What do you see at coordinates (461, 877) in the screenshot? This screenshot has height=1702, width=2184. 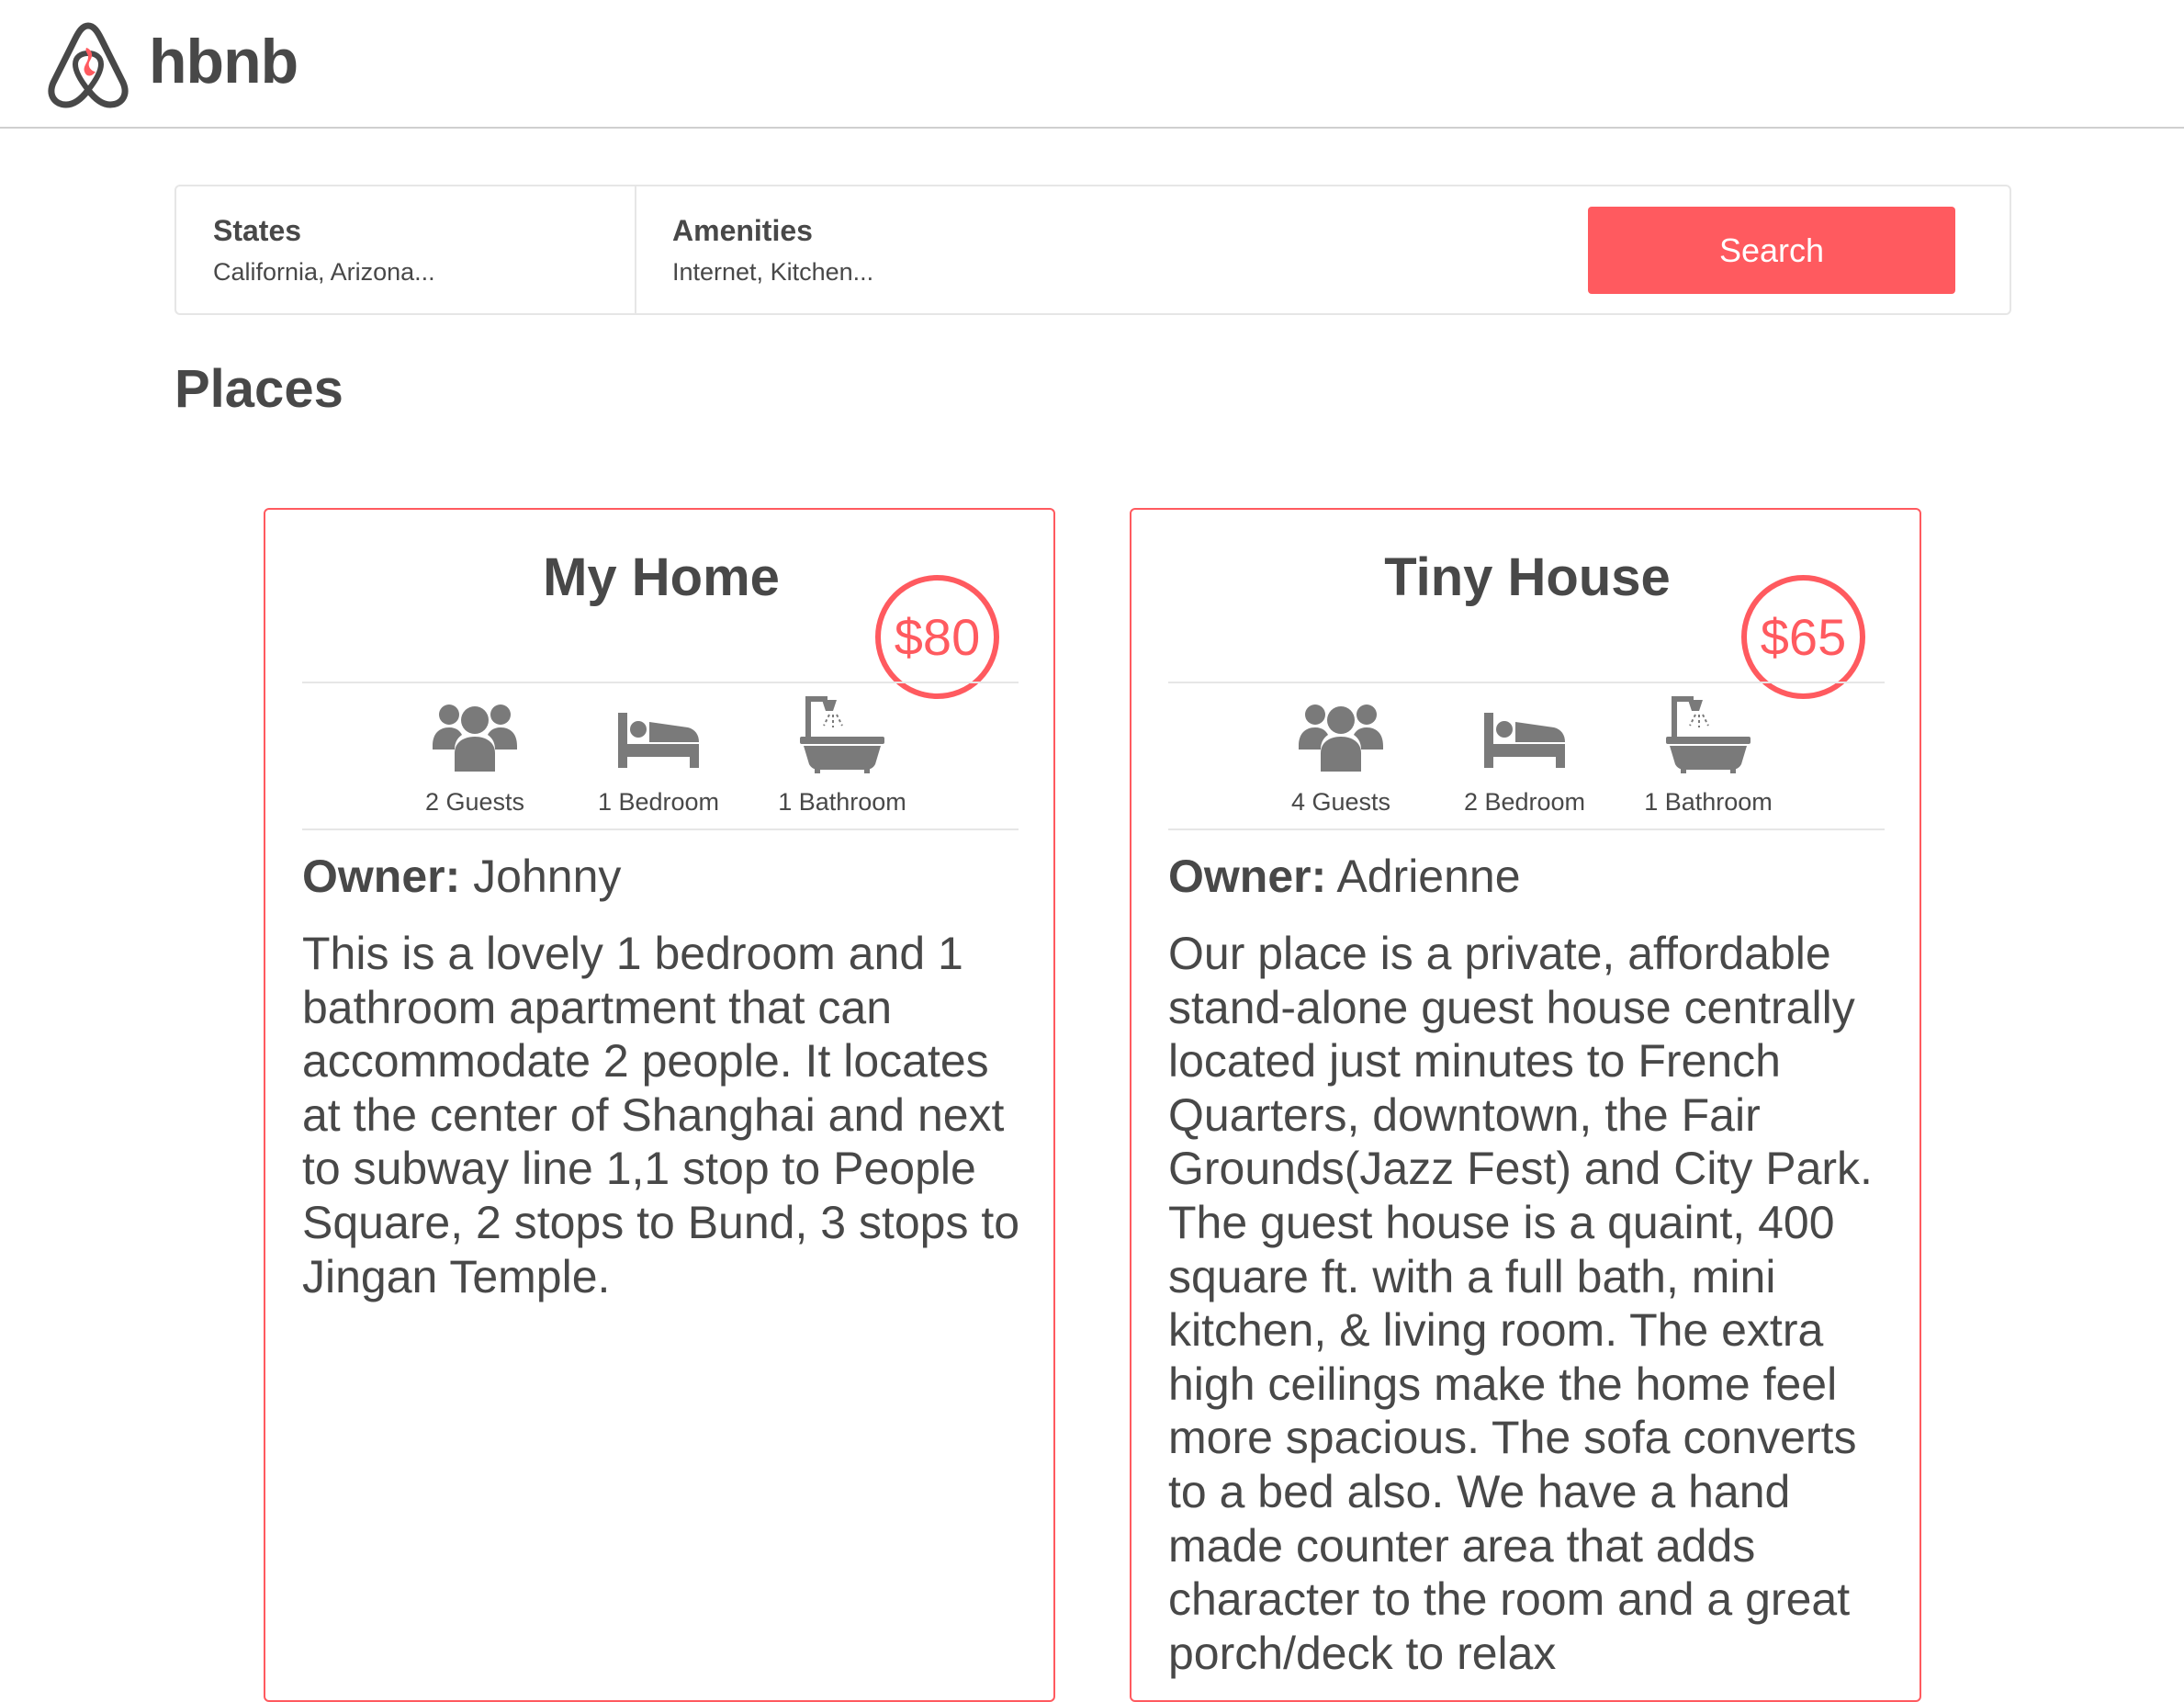 I see `owner-line: Owner: Johnny` at bounding box center [461, 877].